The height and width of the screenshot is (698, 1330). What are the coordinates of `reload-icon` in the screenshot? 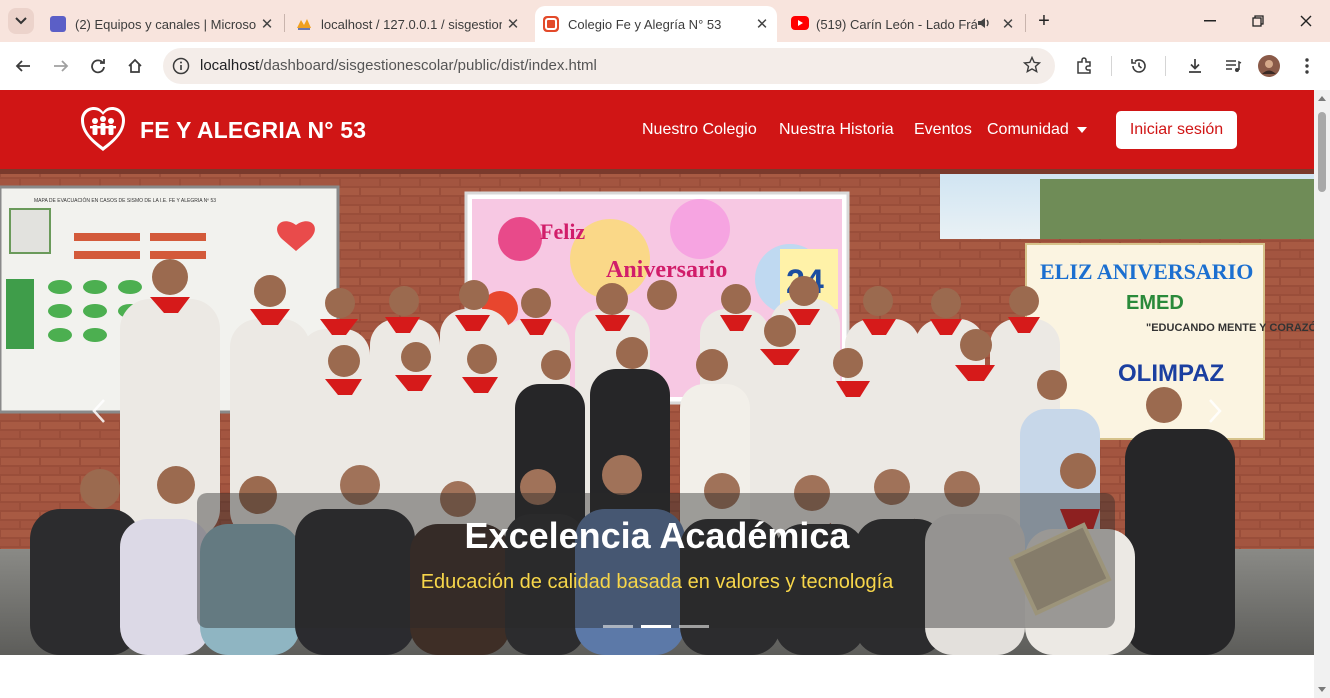 It's located at (98, 66).